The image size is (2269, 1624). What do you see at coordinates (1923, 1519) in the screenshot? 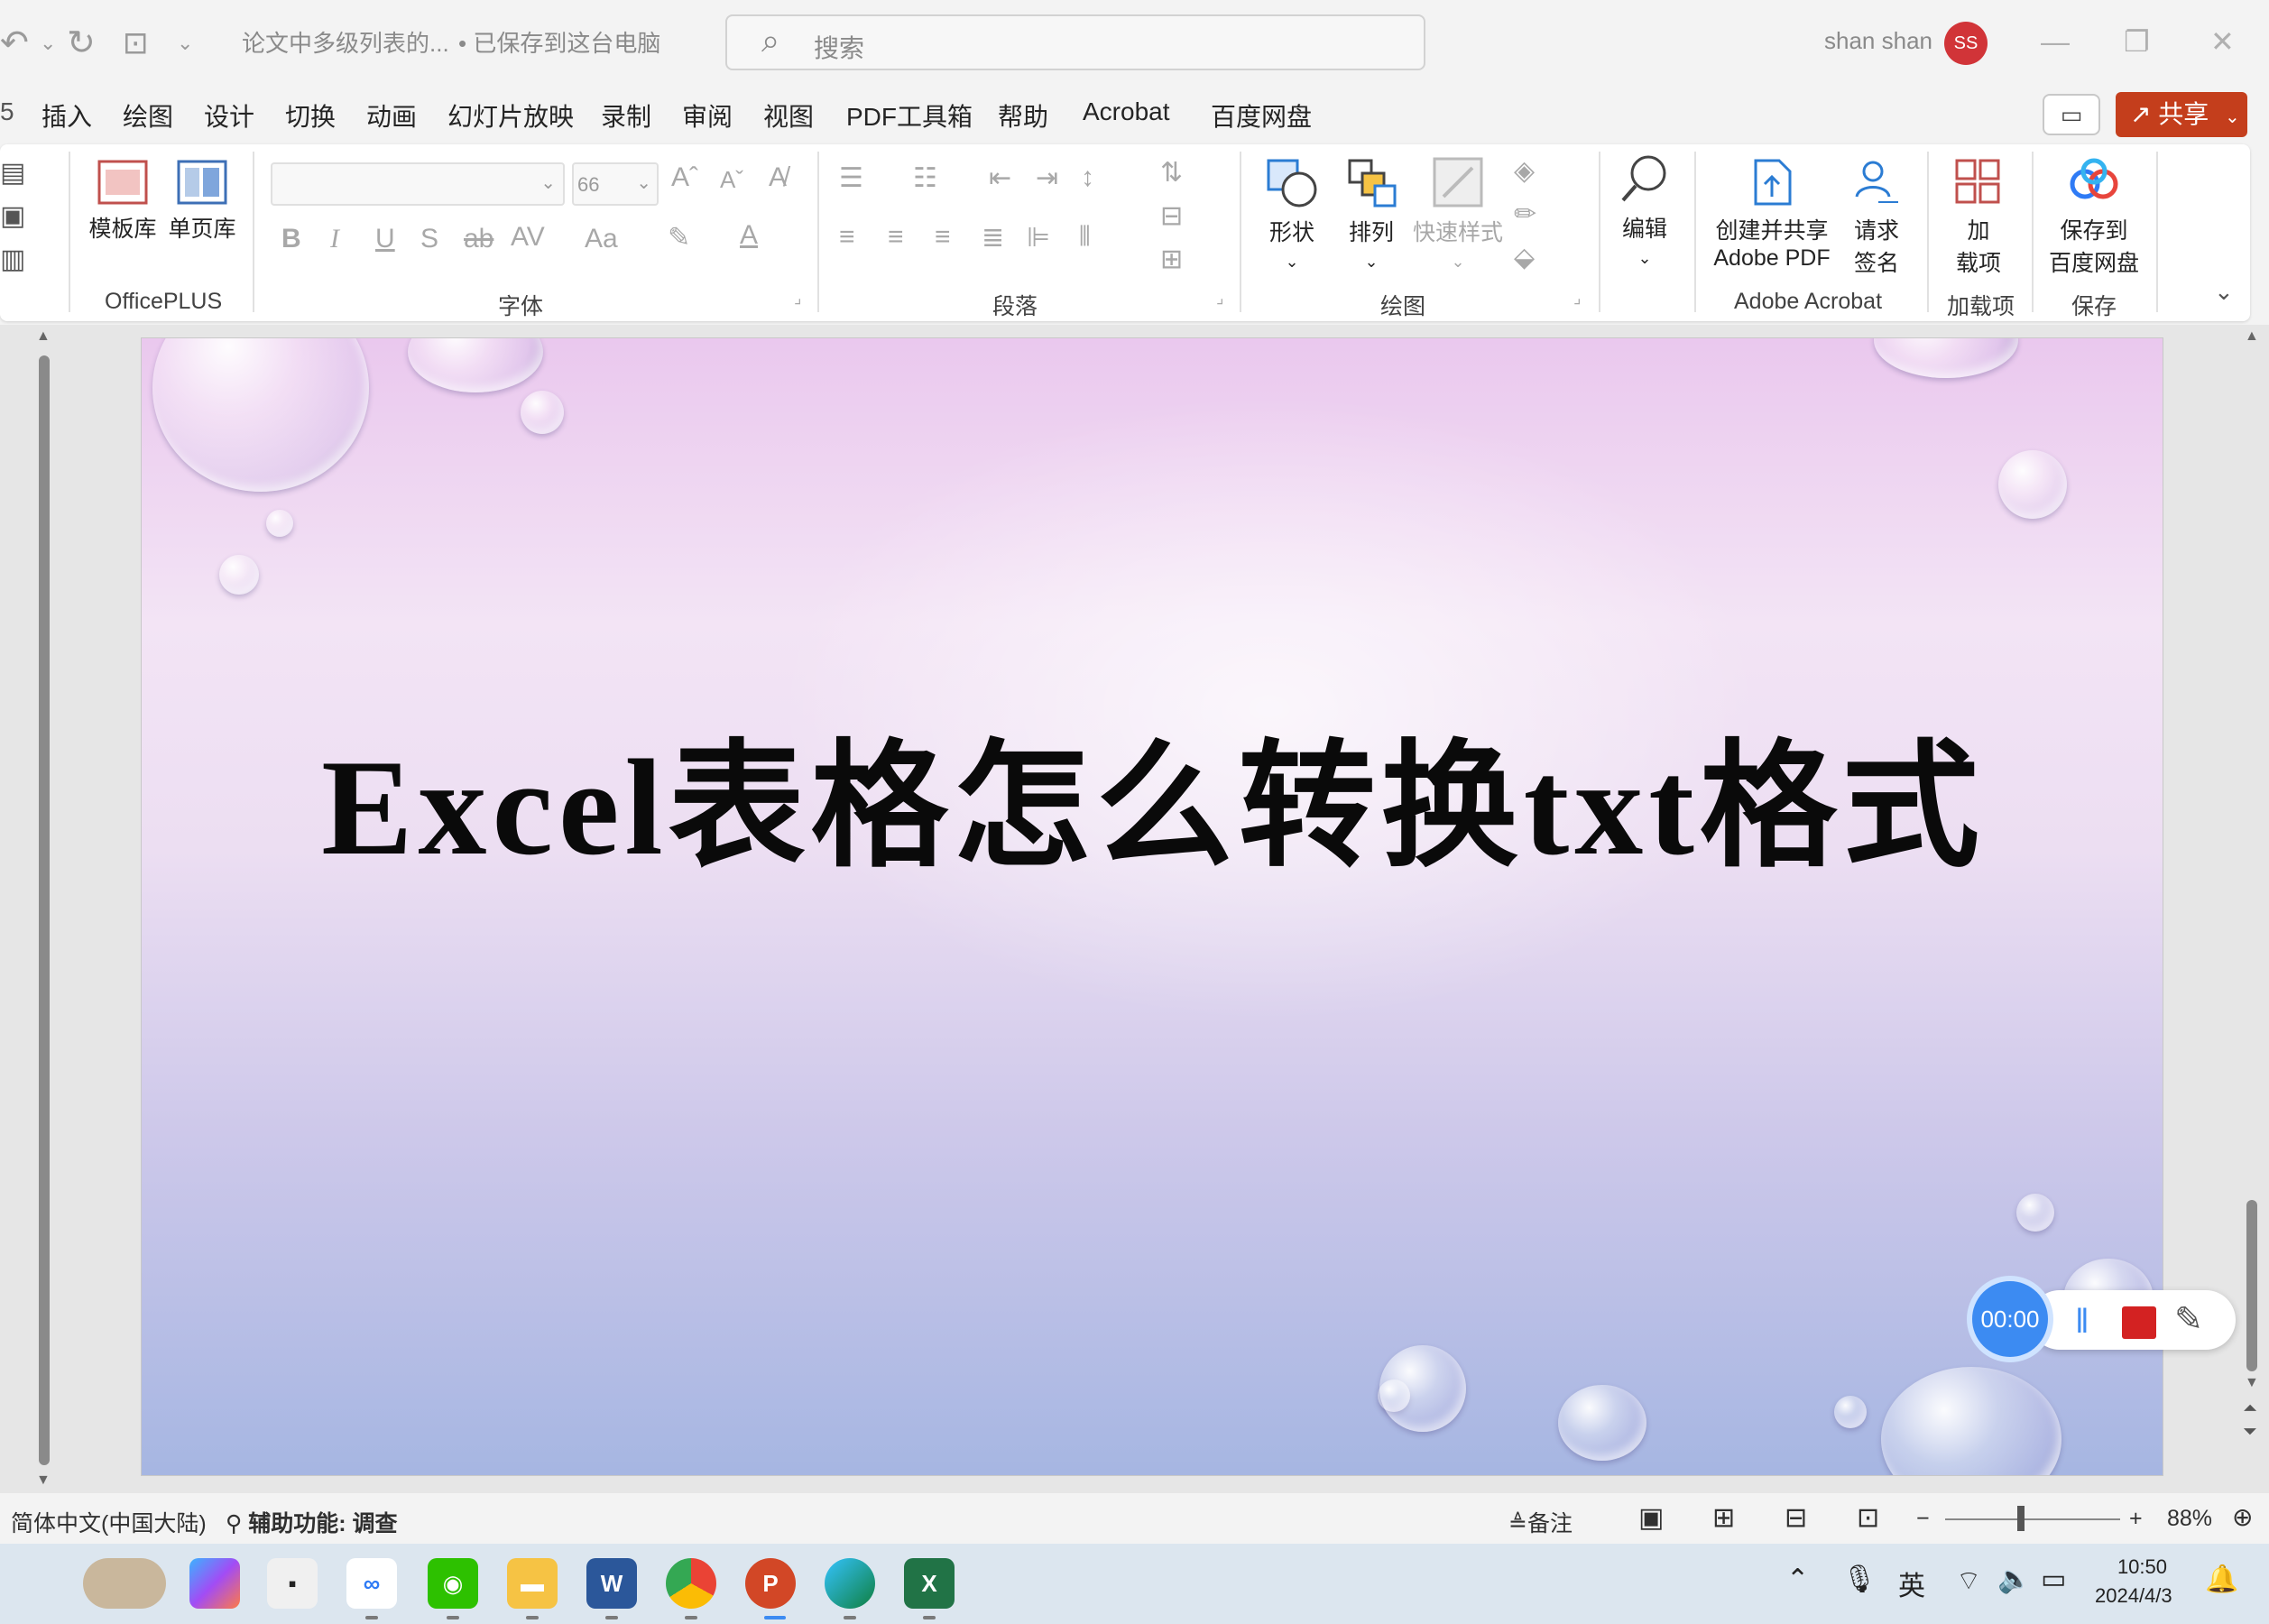
I see `zoom-out-button: −` at bounding box center [1923, 1519].